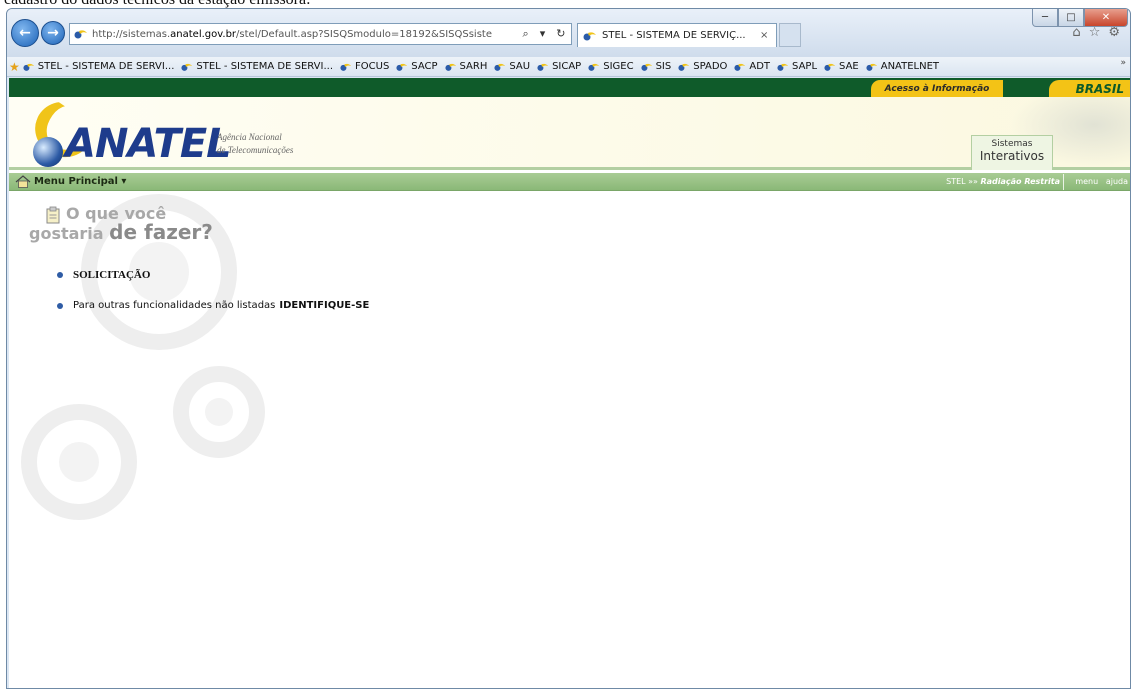  What do you see at coordinates (937, 88) in the screenshot?
I see `acesso-informacao-link: Acesso à Informação` at bounding box center [937, 88].